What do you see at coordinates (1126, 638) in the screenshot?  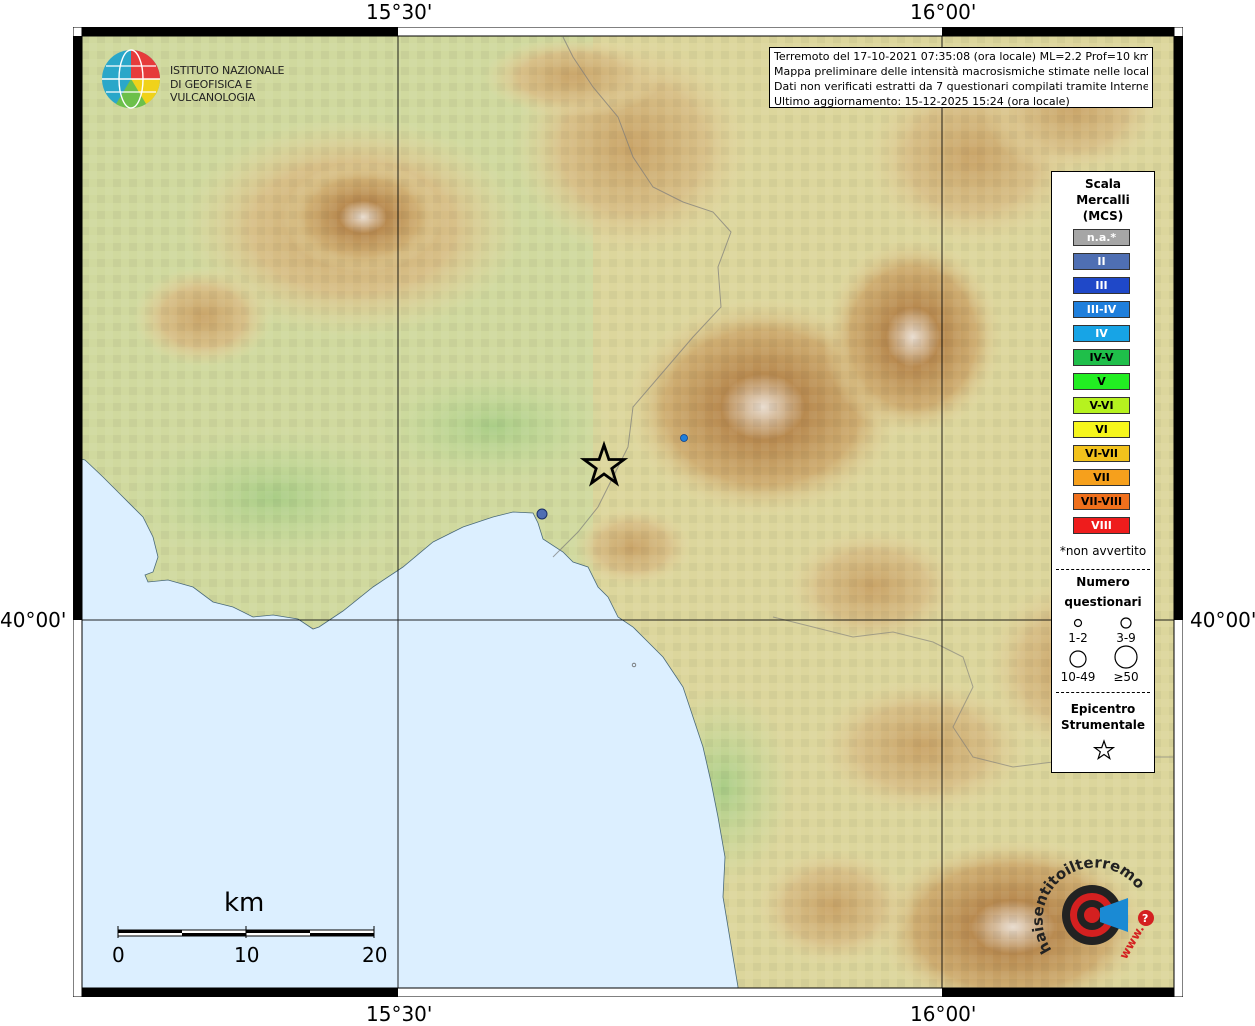 I see `size-label-3-9: 3-9` at bounding box center [1126, 638].